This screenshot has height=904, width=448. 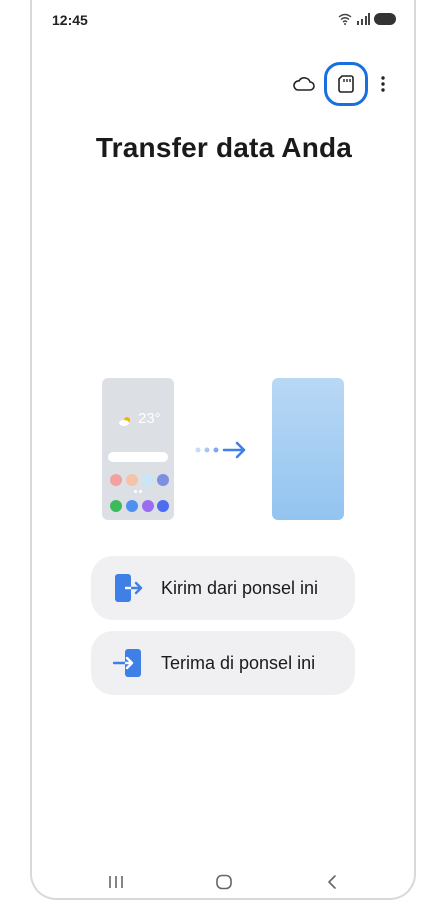 I want to click on cloud-button, so click(x=304, y=84).